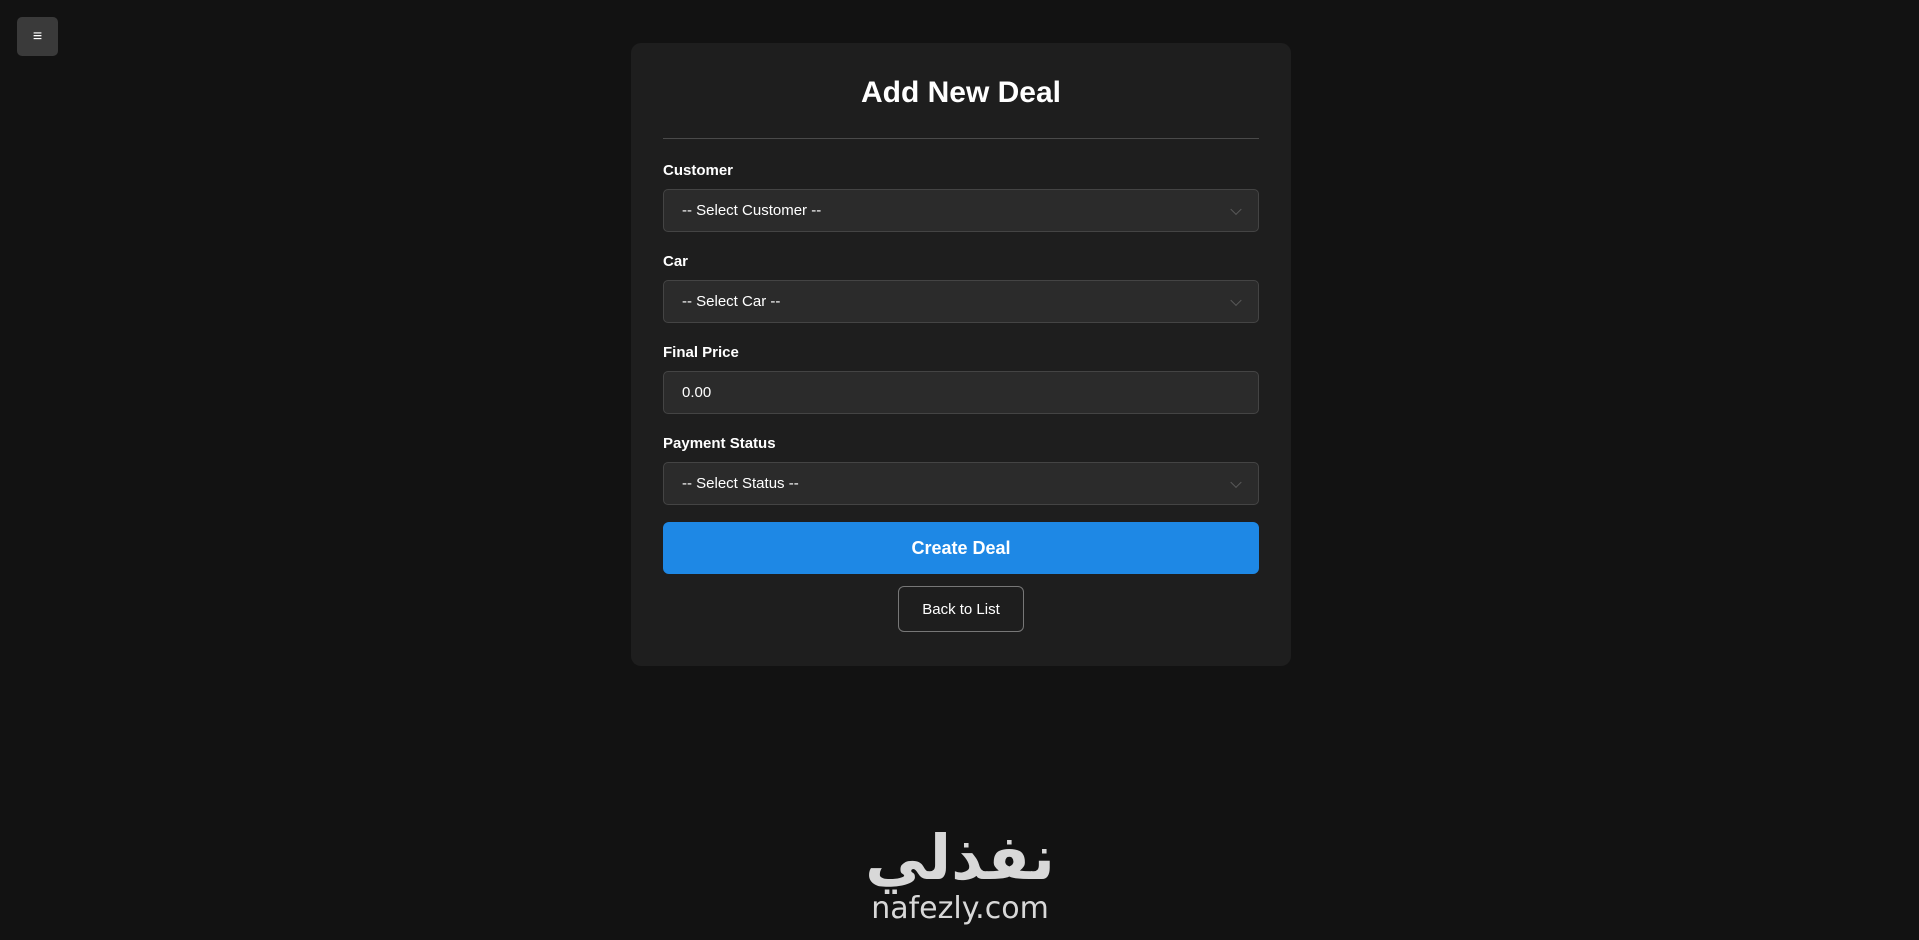 The width and height of the screenshot is (1919, 940). What do you see at coordinates (961, 138) in the screenshot?
I see `title-divider` at bounding box center [961, 138].